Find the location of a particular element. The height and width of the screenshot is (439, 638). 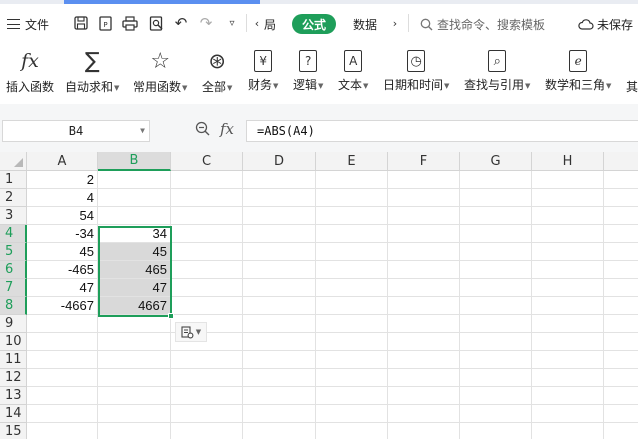

cell-h12 is located at coordinates (568, 378).